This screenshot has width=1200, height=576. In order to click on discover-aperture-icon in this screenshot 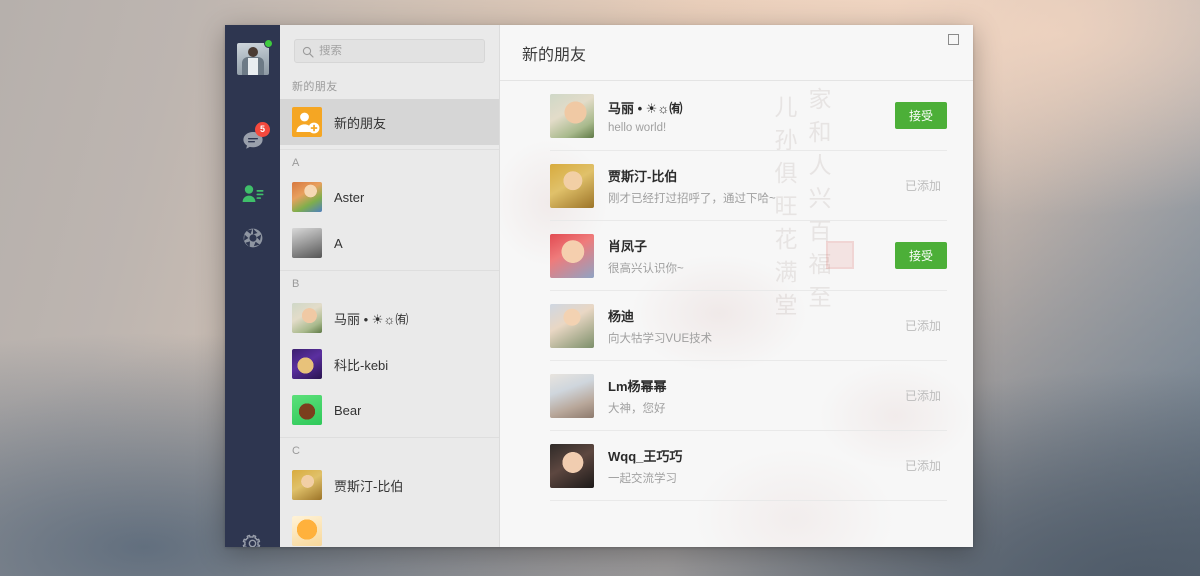, I will do `click(253, 238)`.